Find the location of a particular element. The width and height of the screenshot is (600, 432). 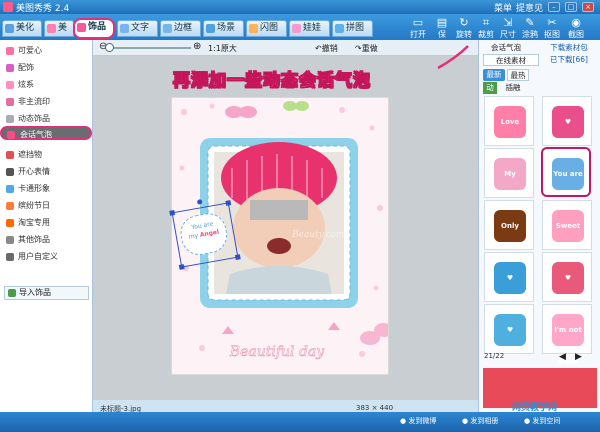

save-icon: ▤ is located at coordinates (442, 22).